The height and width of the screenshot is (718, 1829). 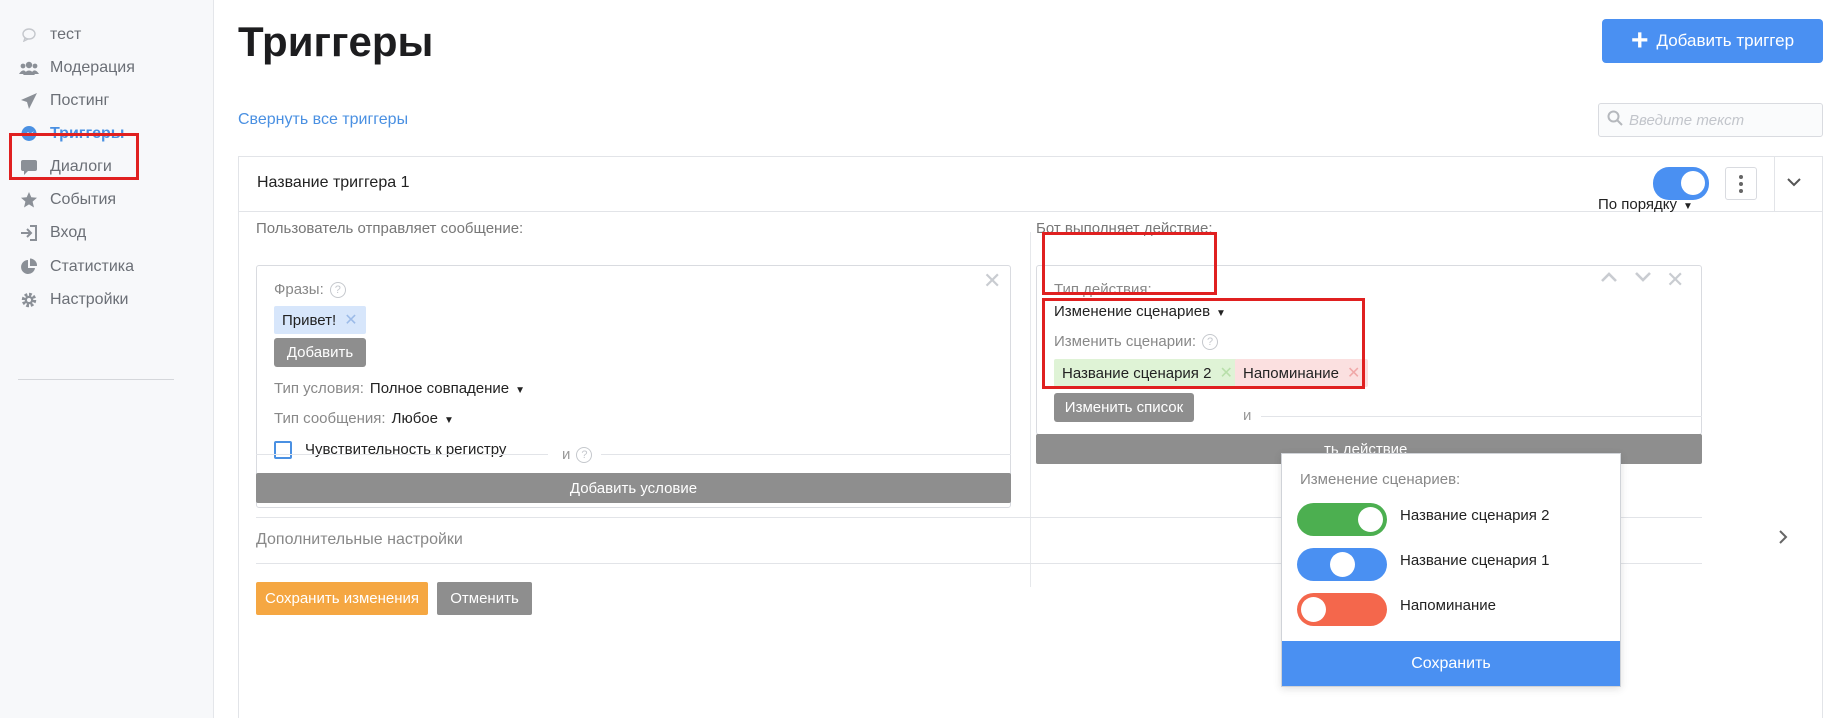 I want to click on sidebar-item-settings: Настройки, so click(x=73, y=300).